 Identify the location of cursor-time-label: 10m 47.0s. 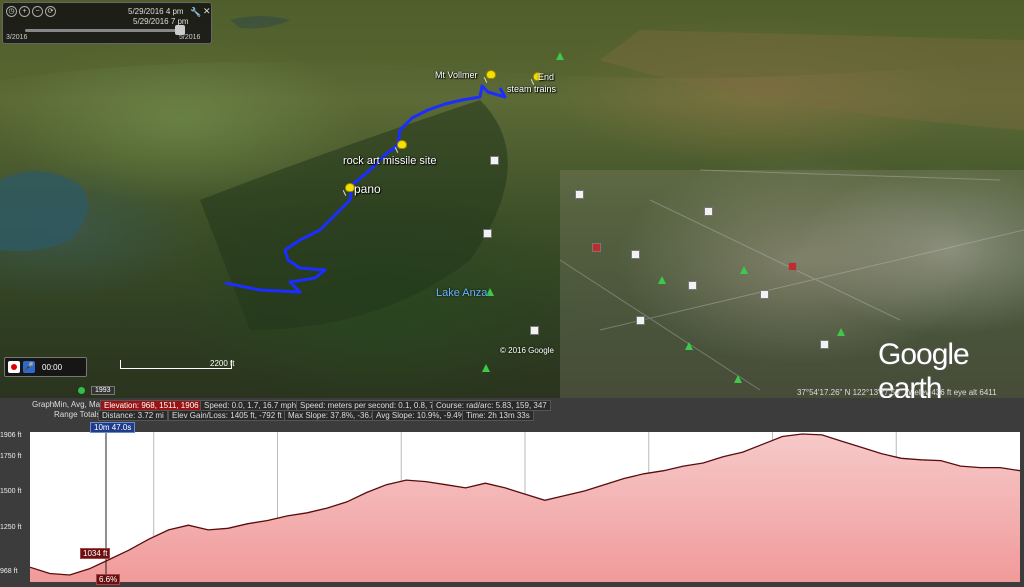
(113, 427).